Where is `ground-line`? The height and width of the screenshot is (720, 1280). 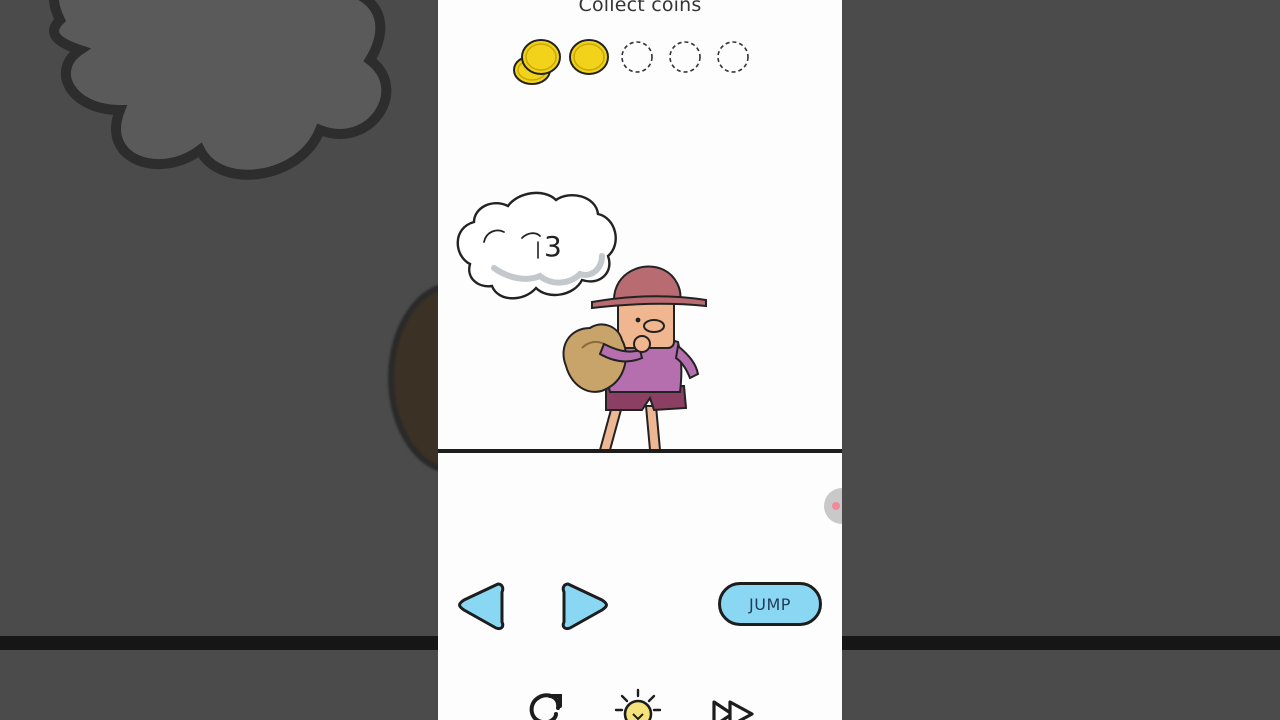 ground-line is located at coordinates (640, 451).